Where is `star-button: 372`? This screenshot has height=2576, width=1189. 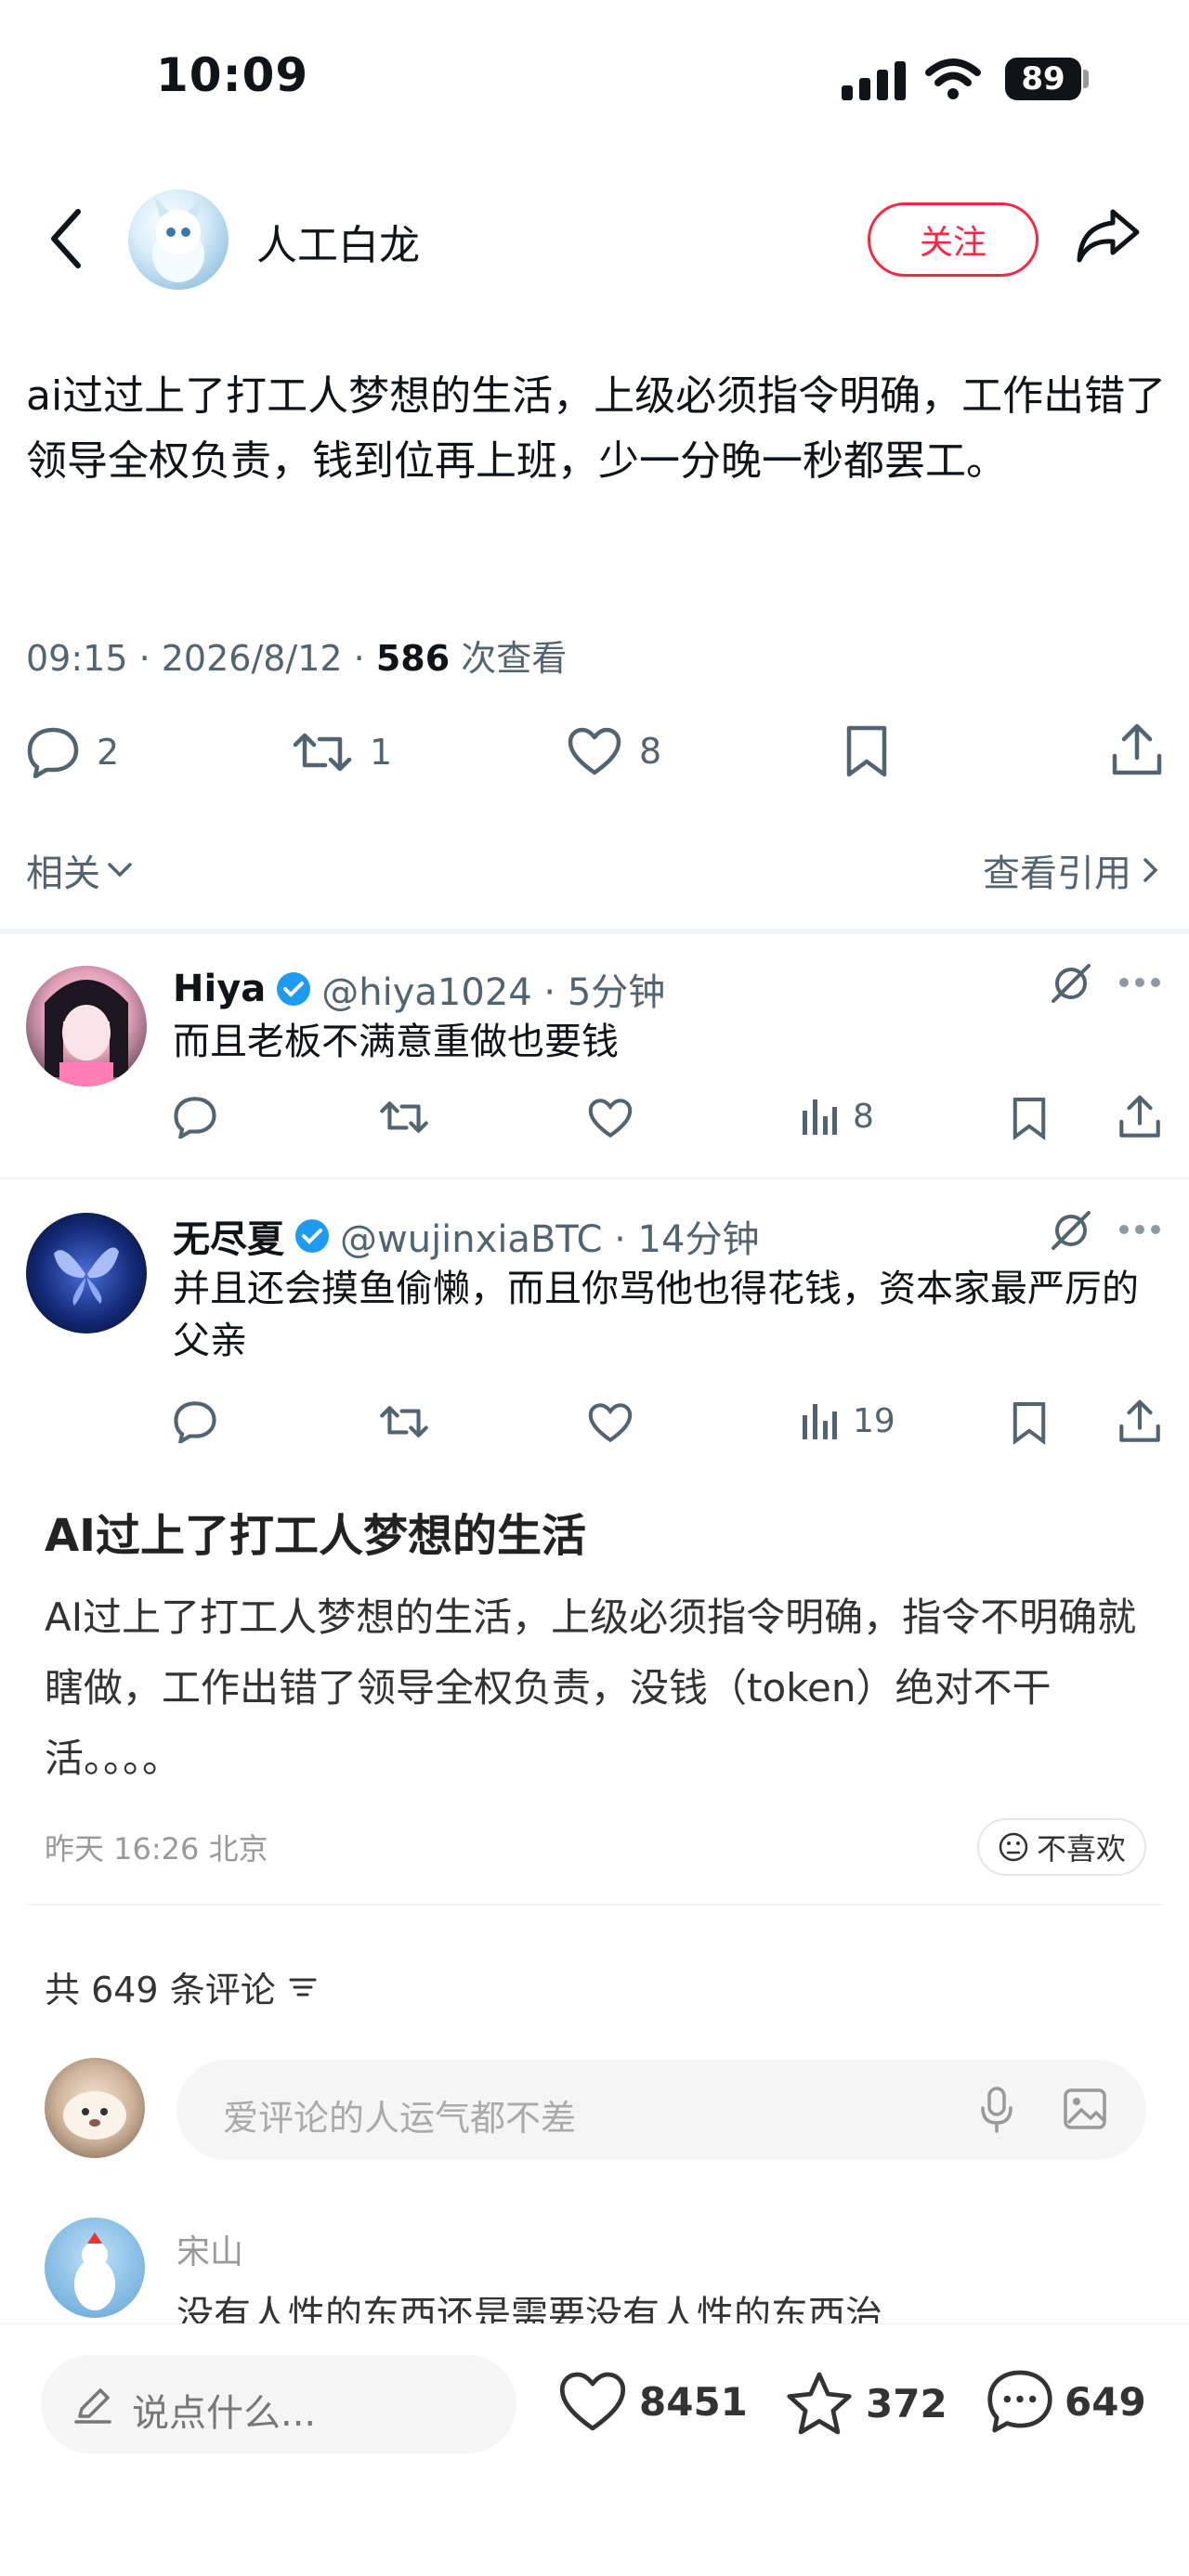 star-button: 372 is located at coordinates (865, 2403).